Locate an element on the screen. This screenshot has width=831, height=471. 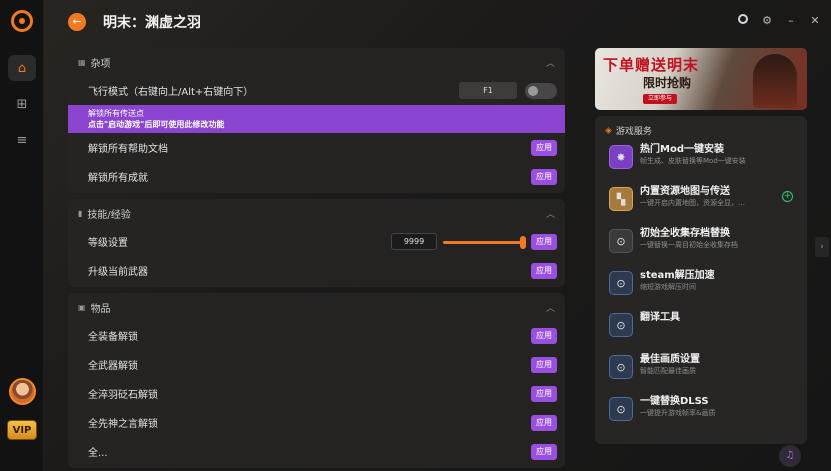
promo-banner: 下单赠送明末 限时抢购 立即参与 is located at coordinates (701, 79).